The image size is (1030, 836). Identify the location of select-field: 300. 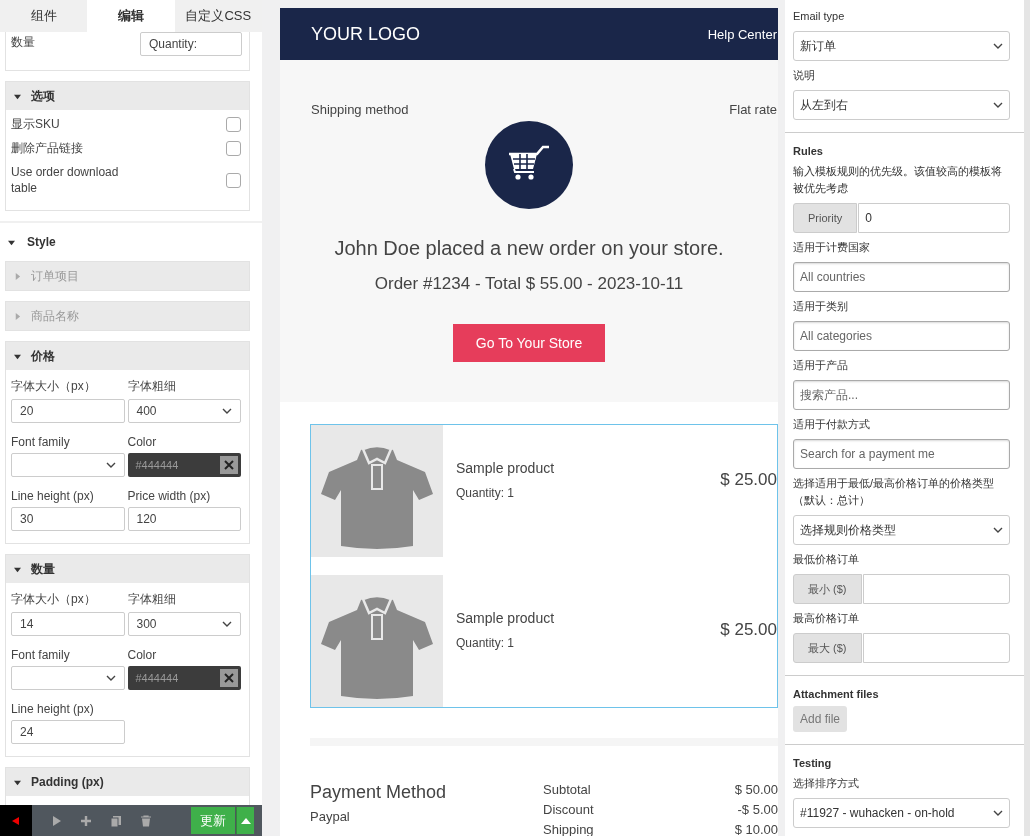
(184, 624).